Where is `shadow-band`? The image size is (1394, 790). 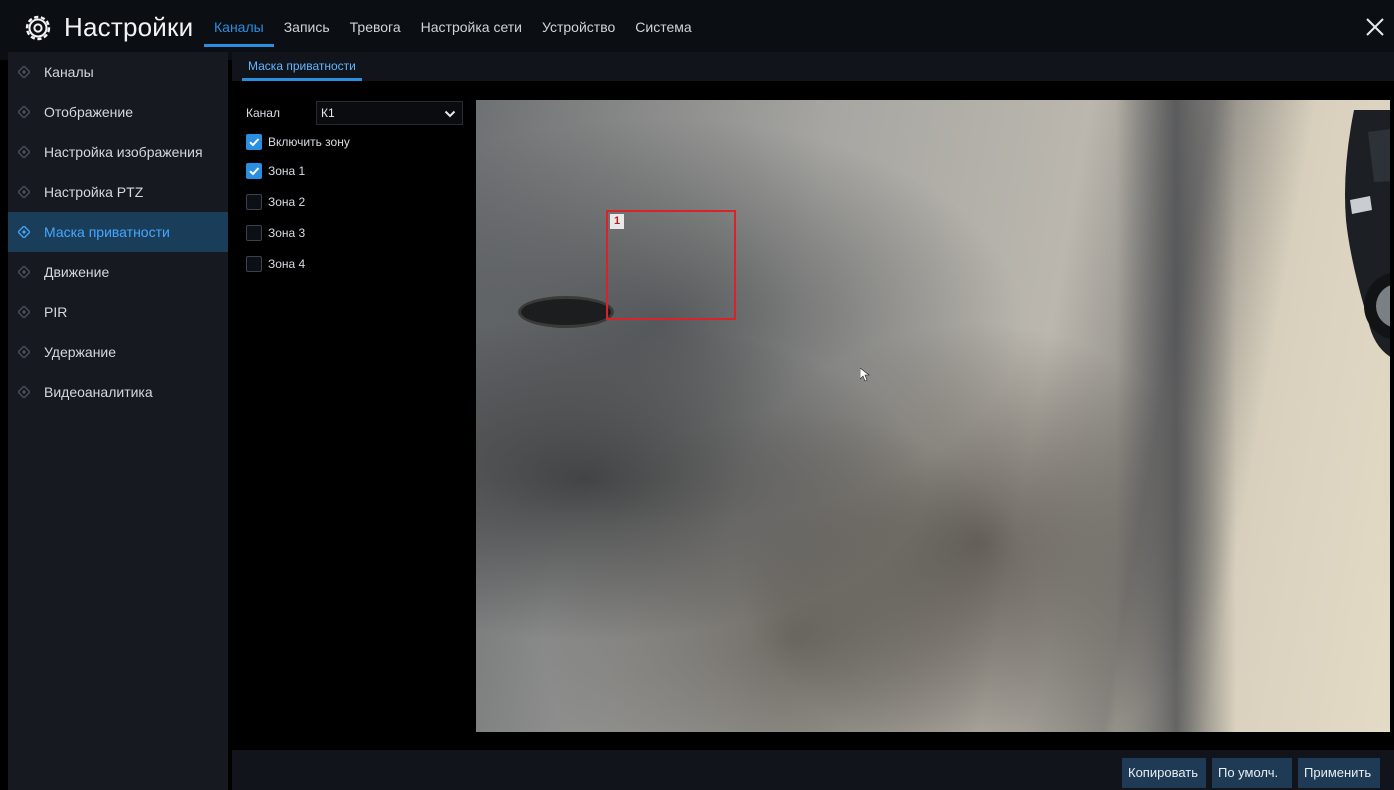
shadow-band is located at coordinates (1176, 416).